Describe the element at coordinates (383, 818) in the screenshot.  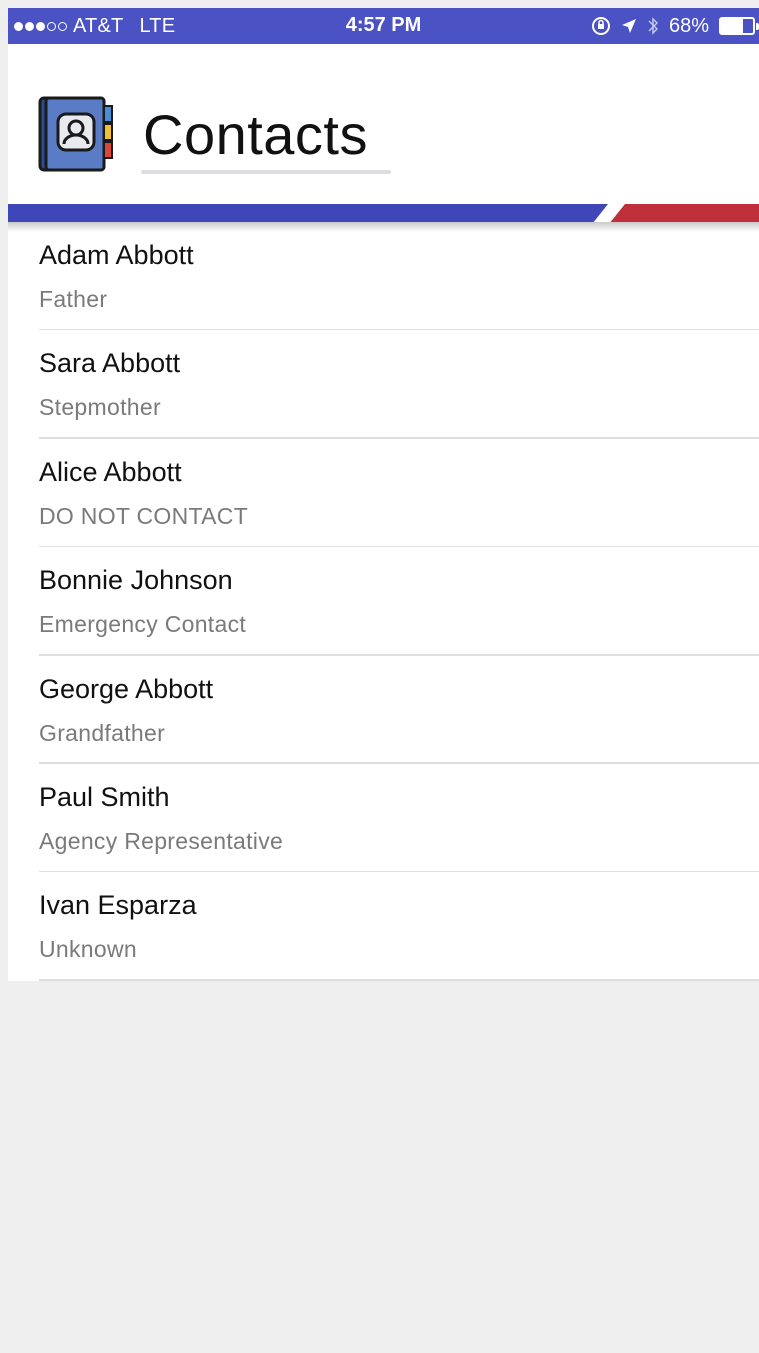
I see `contact-list-item: Paul Smith Agency Representative` at that location.